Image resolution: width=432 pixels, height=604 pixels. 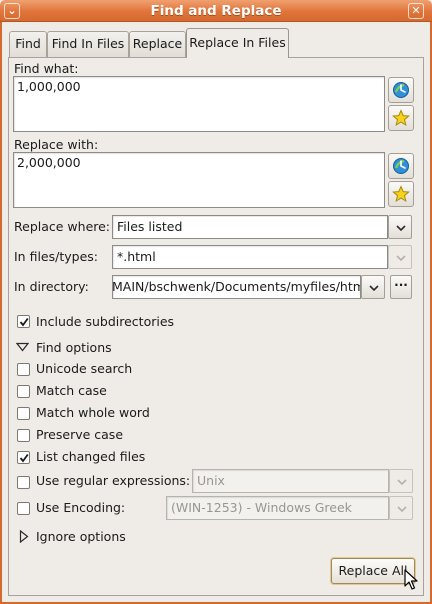 What do you see at coordinates (23, 435) in the screenshot?
I see `preserve-case-checkbox` at bounding box center [23, 435].